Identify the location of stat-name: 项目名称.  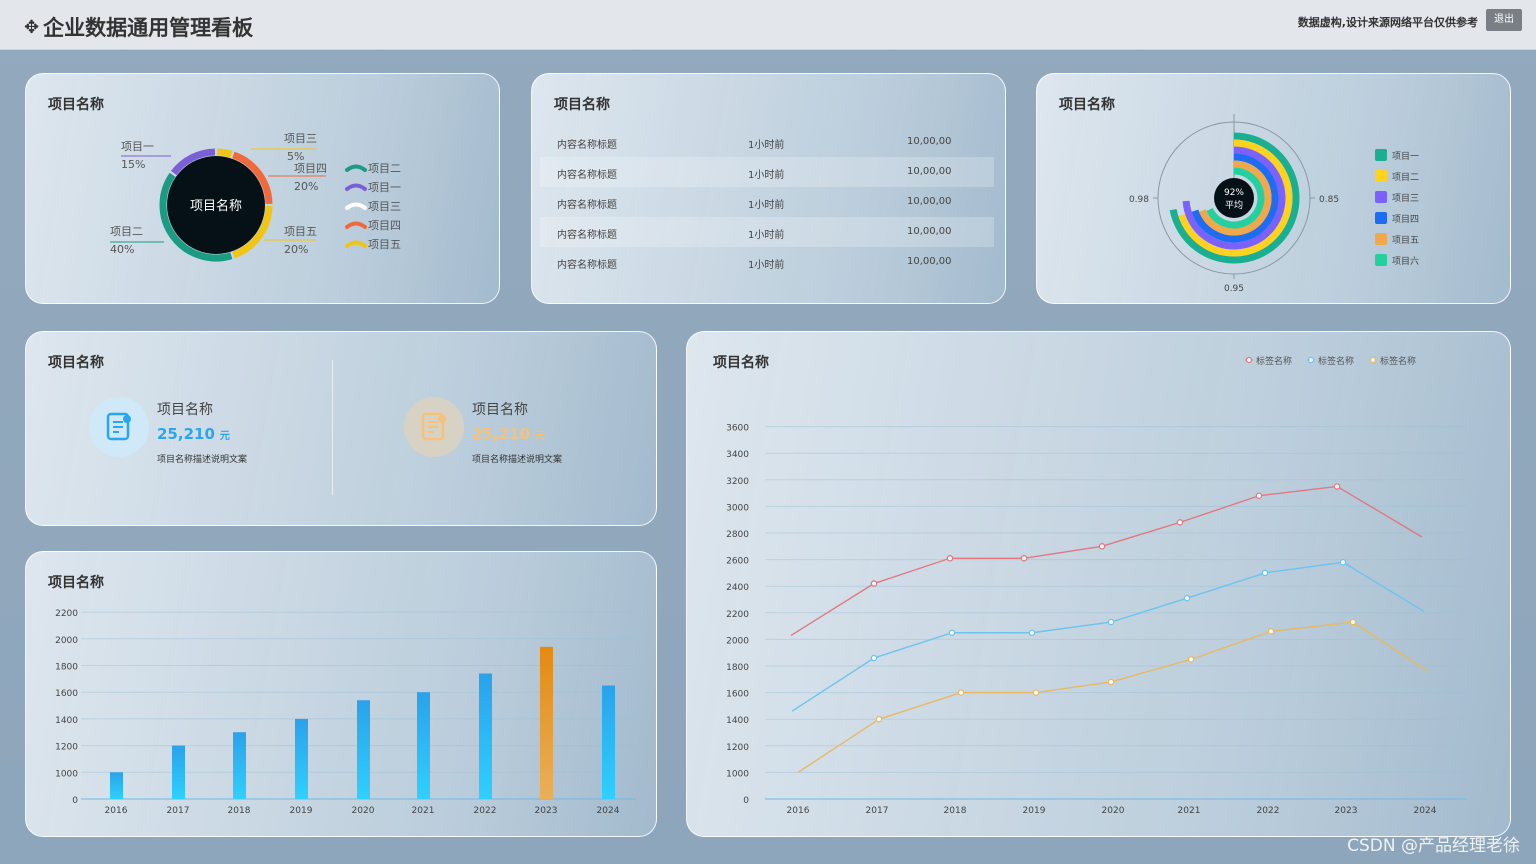
(500, 410).